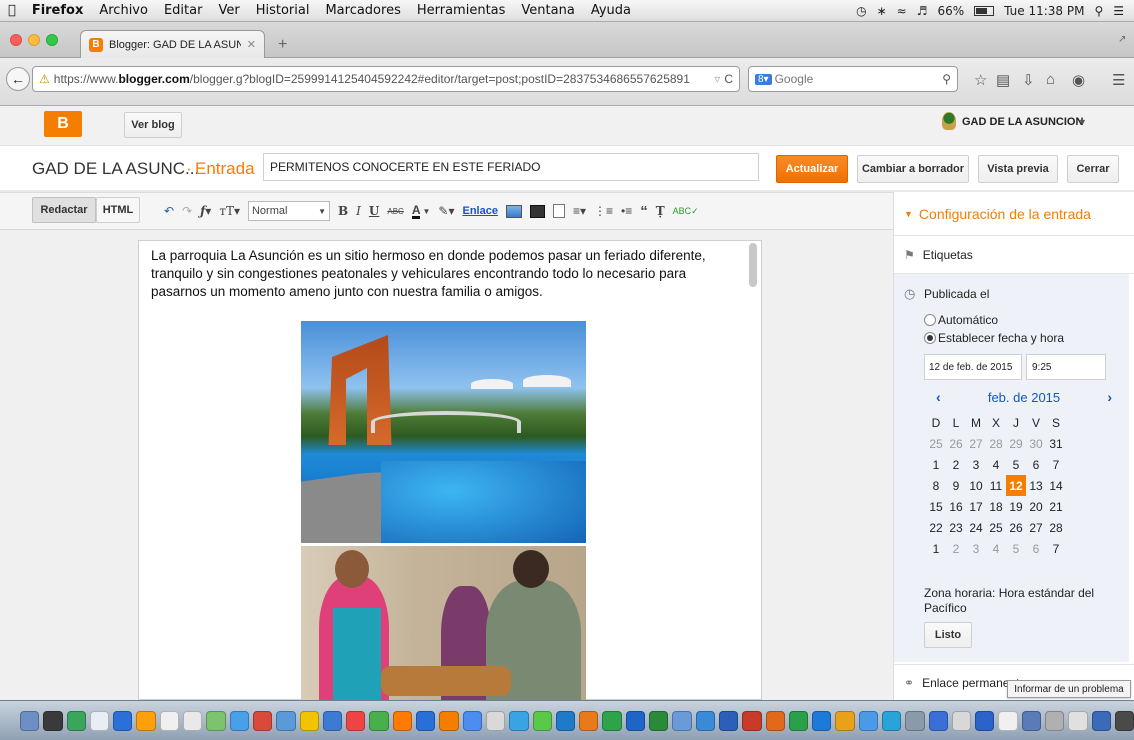 This screenshot has height=740, width=1134. Describe the element at coordinates (1066, 367) in the screenshot. I see `time-input: 9:25` at that location.